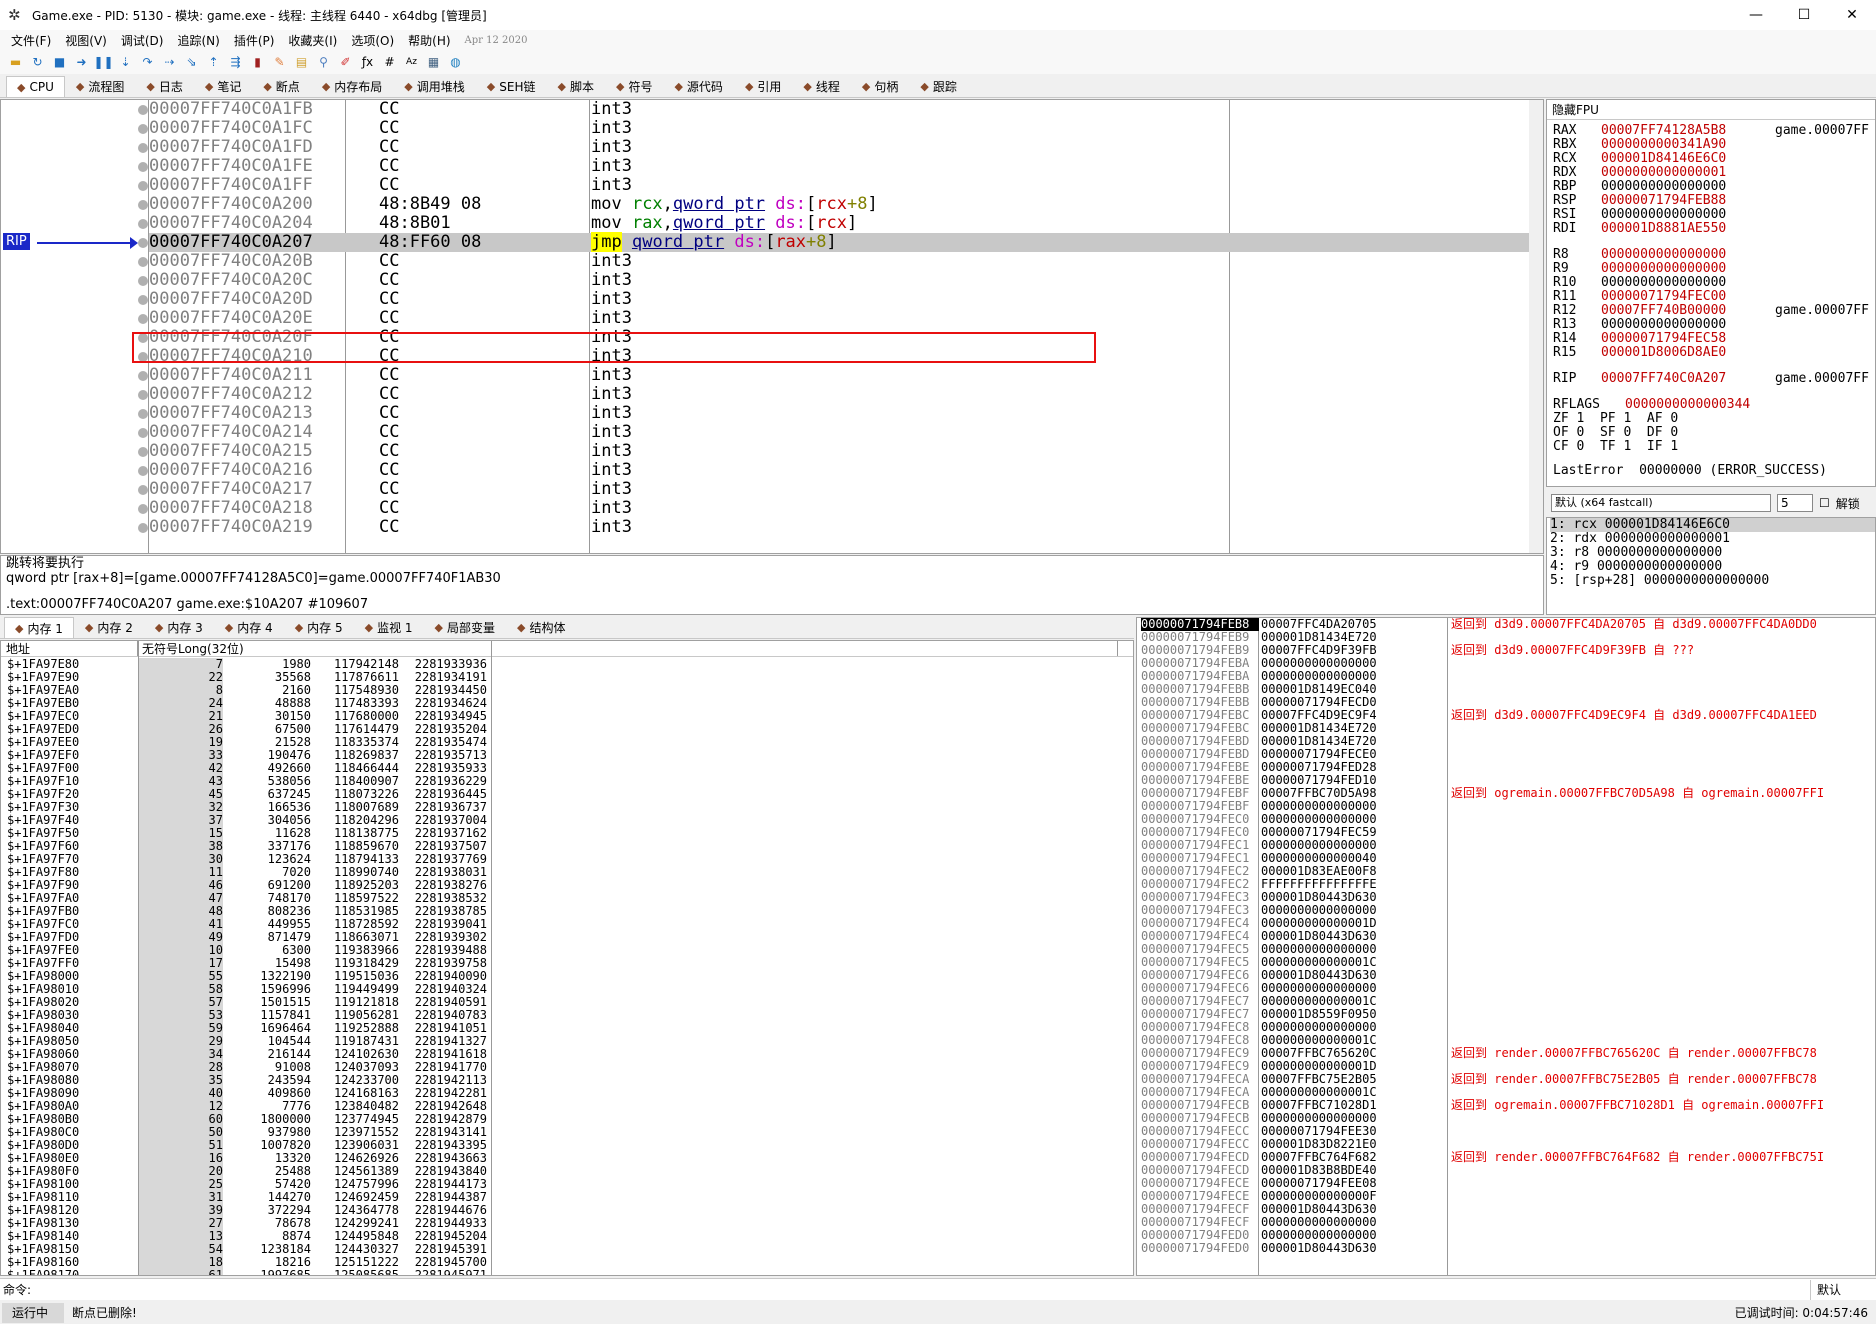 The width and height of the screenshot is (1876, 1324). What do you see at coordinates (1615, 433) in the screenshot?
I see `flags-row: OF 0 SF 0 DF 0` at bounding box center [1615, 433].